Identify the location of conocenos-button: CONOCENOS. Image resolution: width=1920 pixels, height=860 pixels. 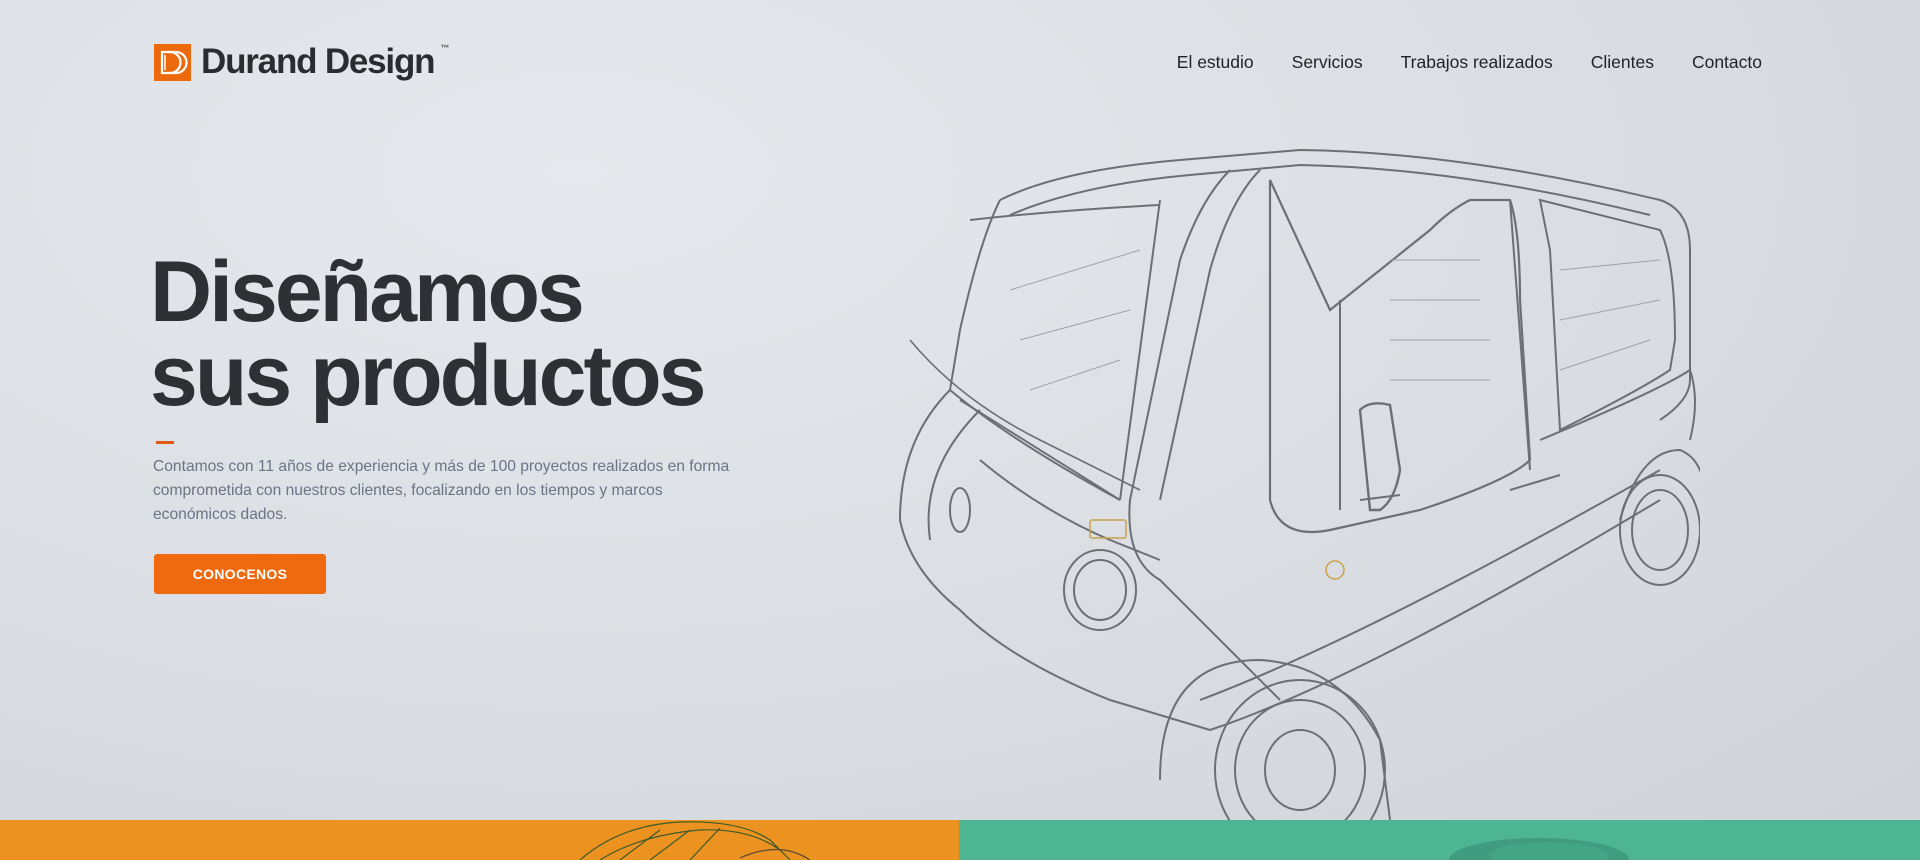
(240, 574).